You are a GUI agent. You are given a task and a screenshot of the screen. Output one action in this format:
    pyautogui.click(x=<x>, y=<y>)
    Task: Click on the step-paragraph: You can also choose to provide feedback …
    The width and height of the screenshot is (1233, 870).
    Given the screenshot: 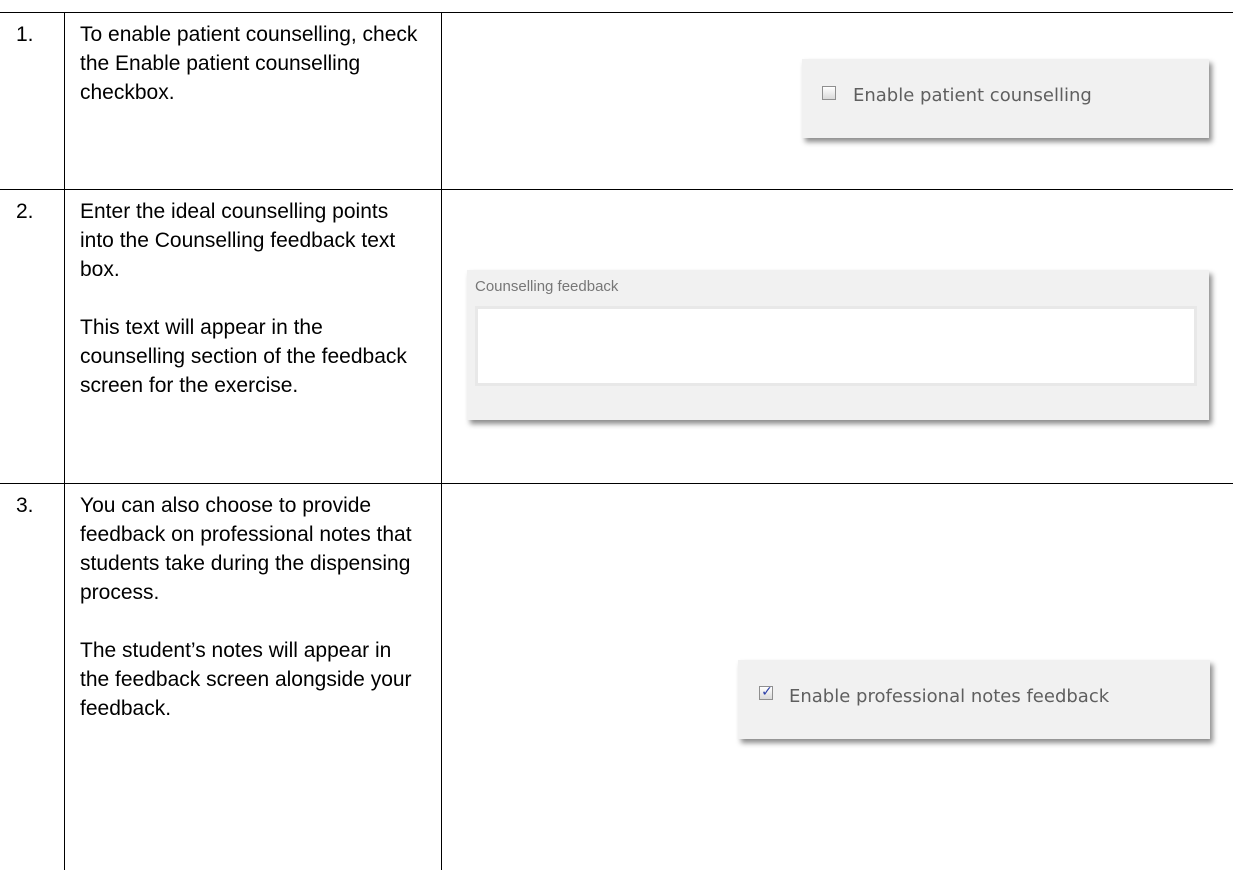 What is the action you would take?
    pyautogui.click(x=246, y=549)
    